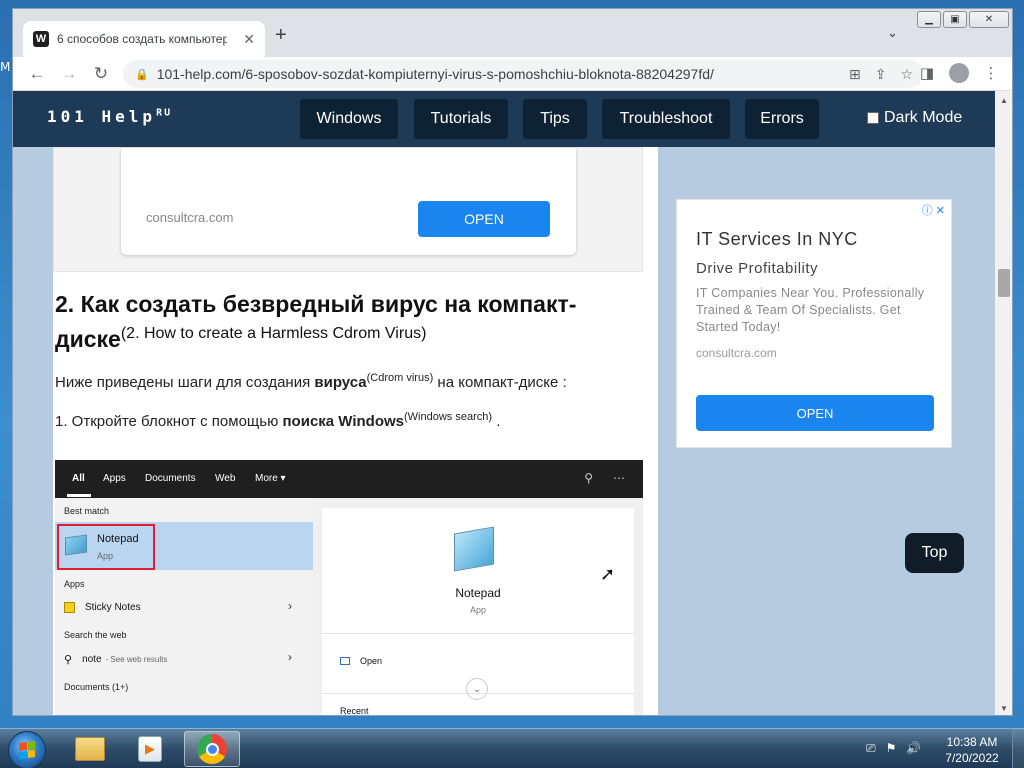  I want to click on scroll-down-icon: ▼, so click(1003, 708).